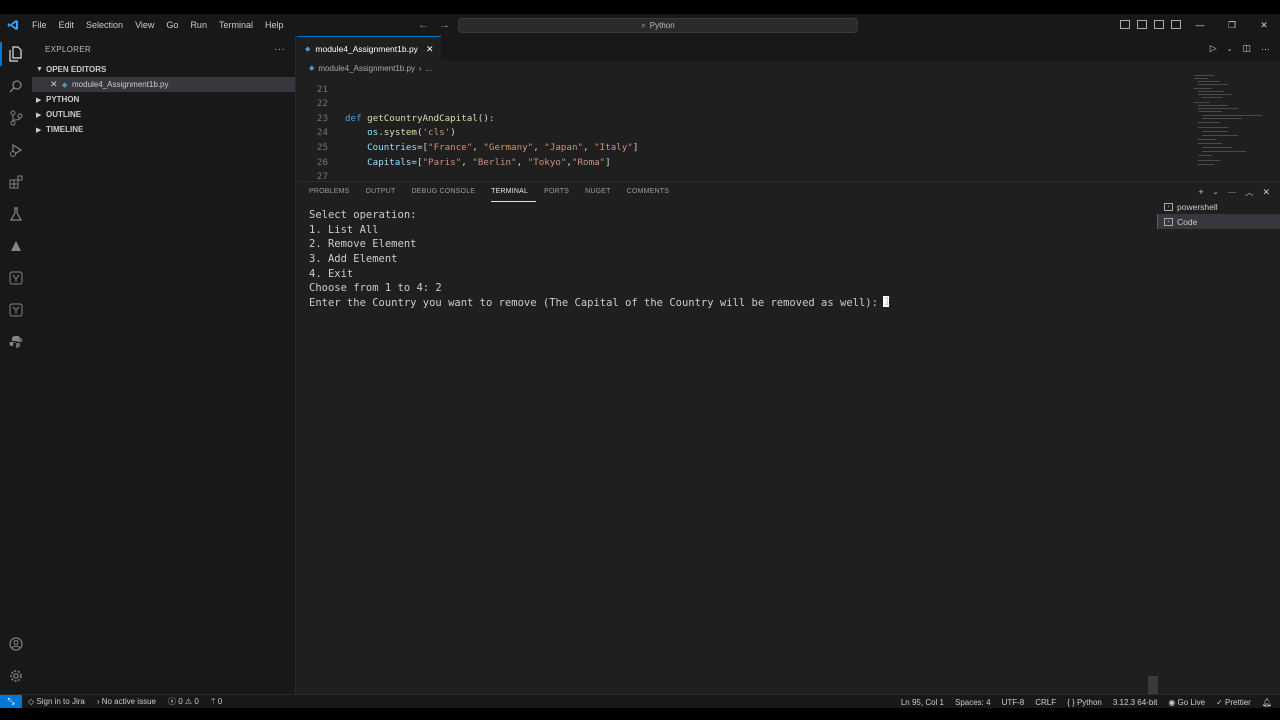 The height and width of the screenshot is (720, 1280). Describe the element at coordinates (16, 365) in the screenshot. I see `activity-bar` at that location.